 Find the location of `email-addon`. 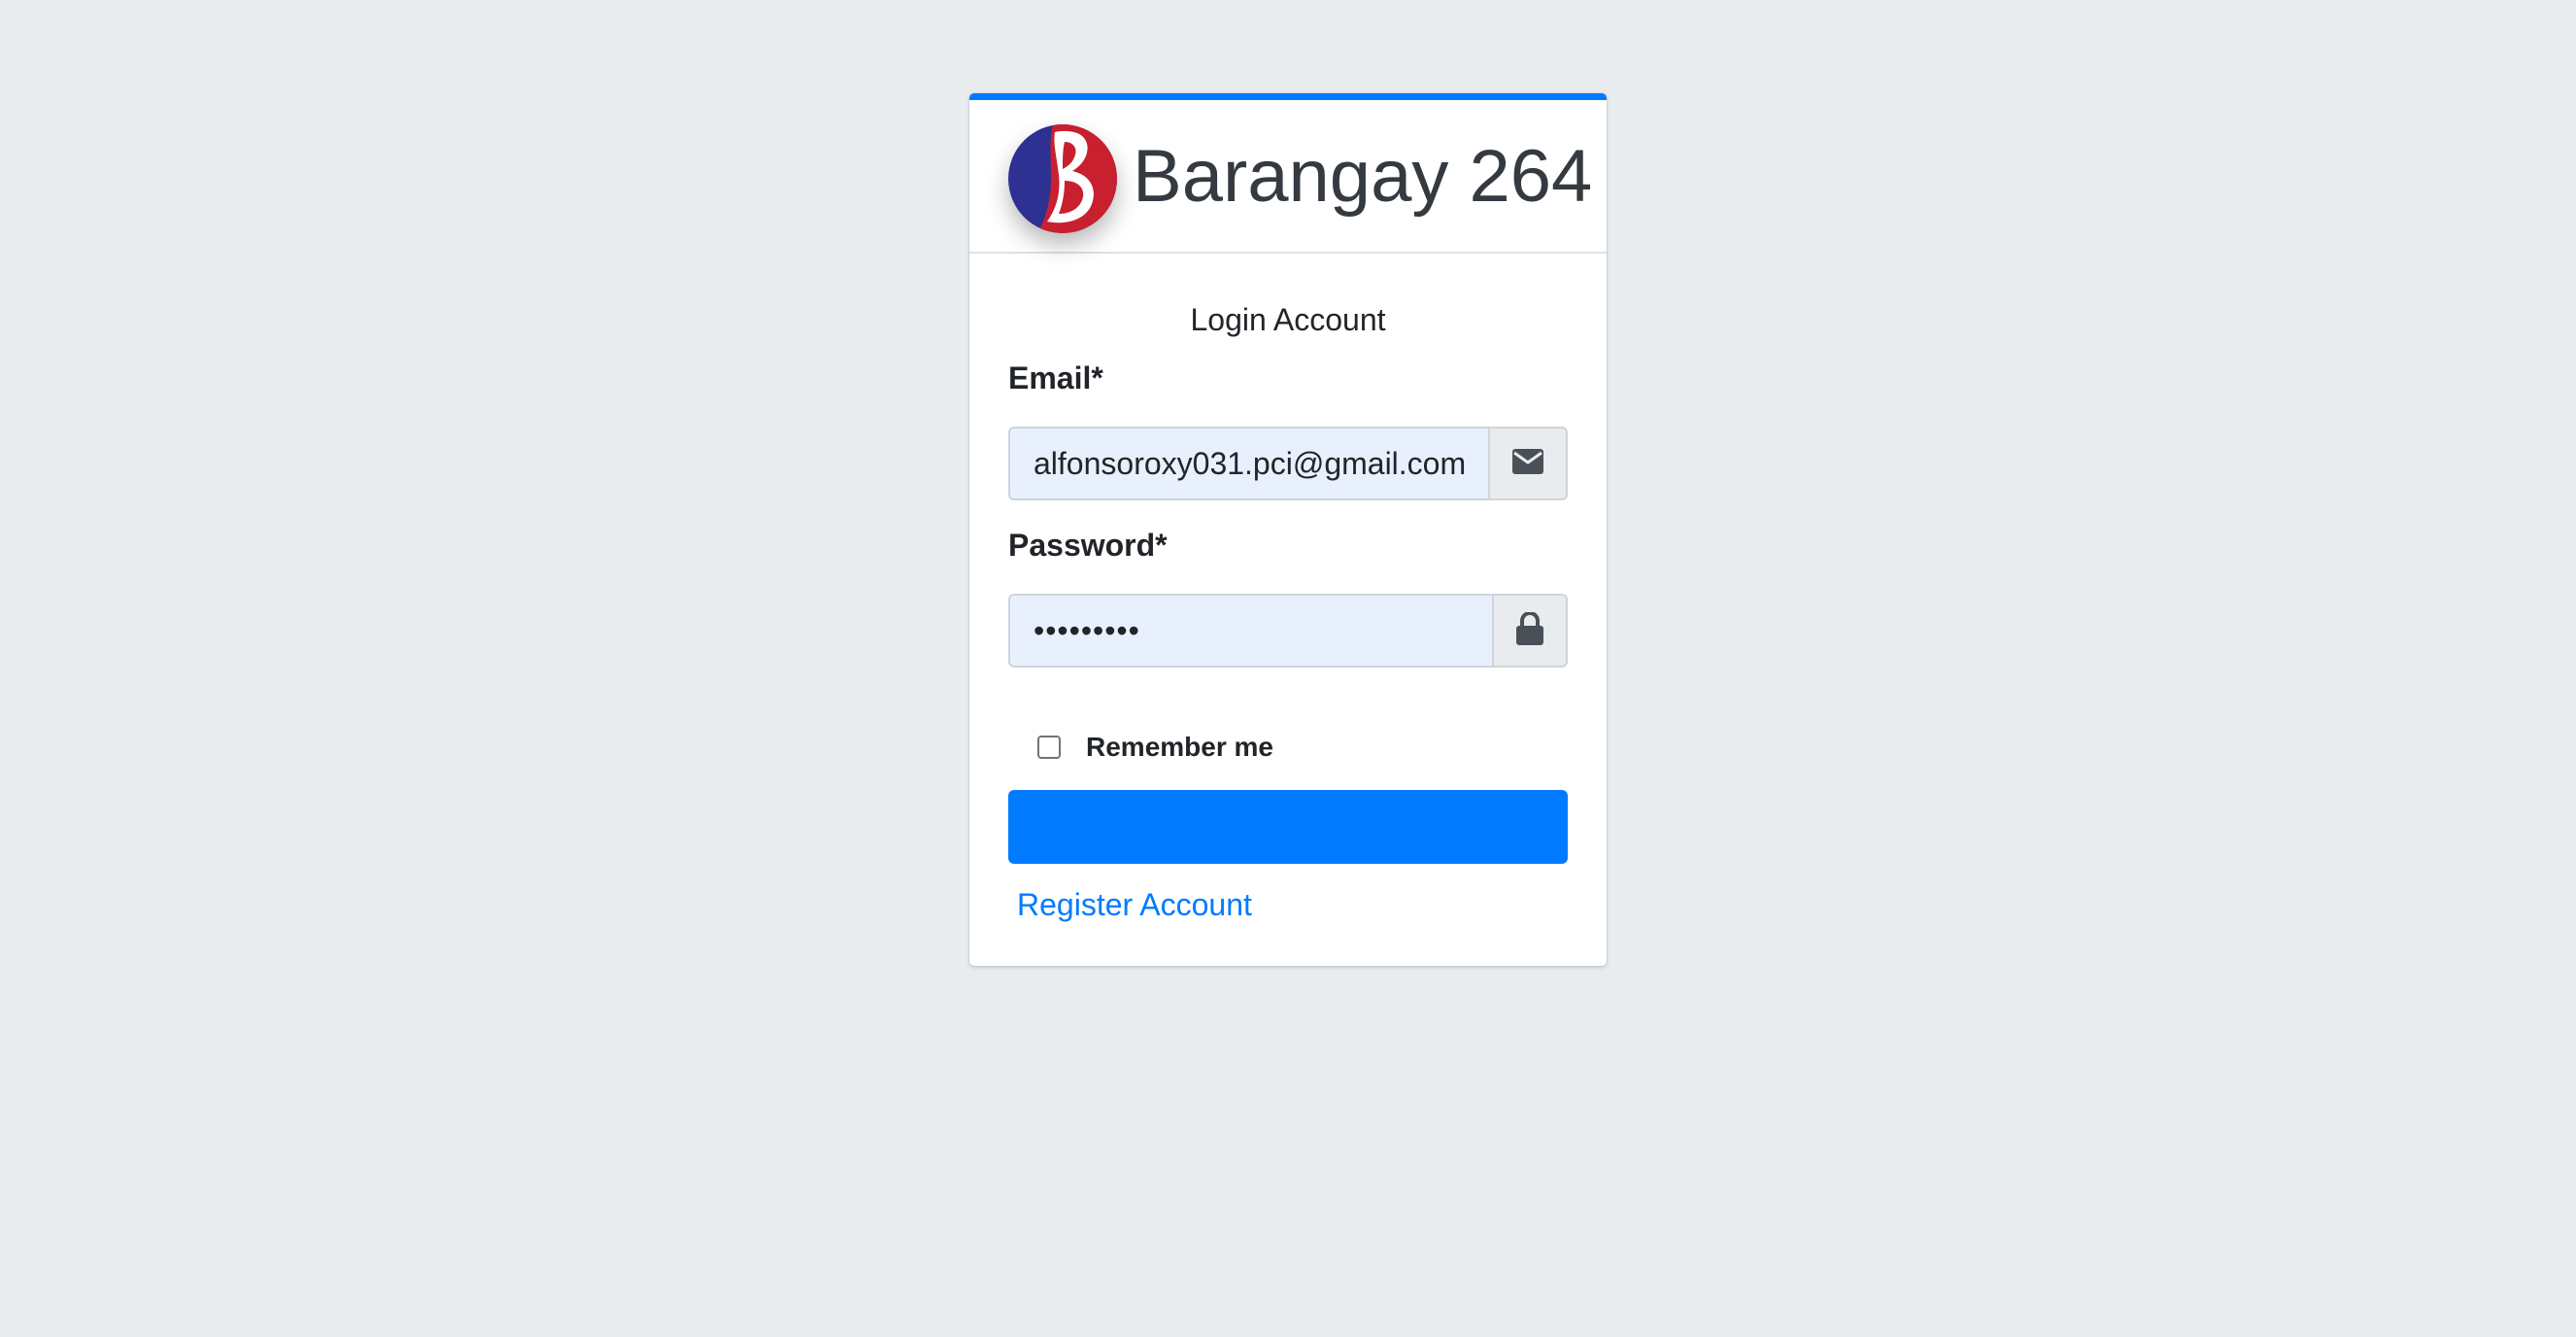

email-addon is located at coordinates (1528, 464).